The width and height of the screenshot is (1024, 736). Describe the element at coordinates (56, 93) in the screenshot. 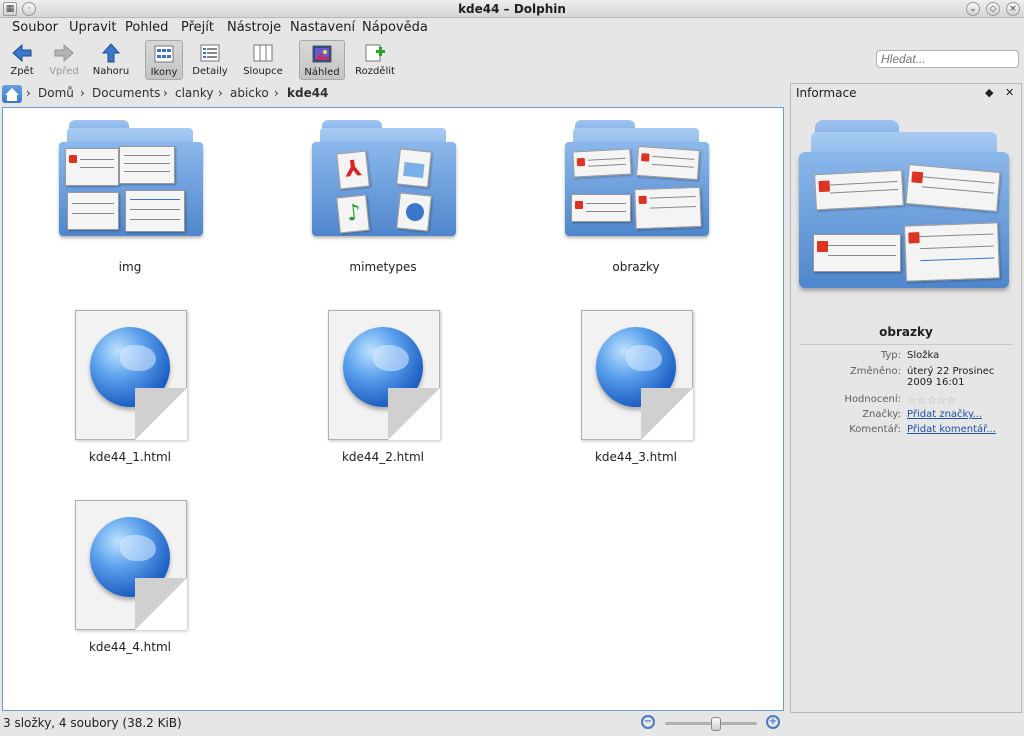

I see `breadcrumb-home: Domů` at that location.